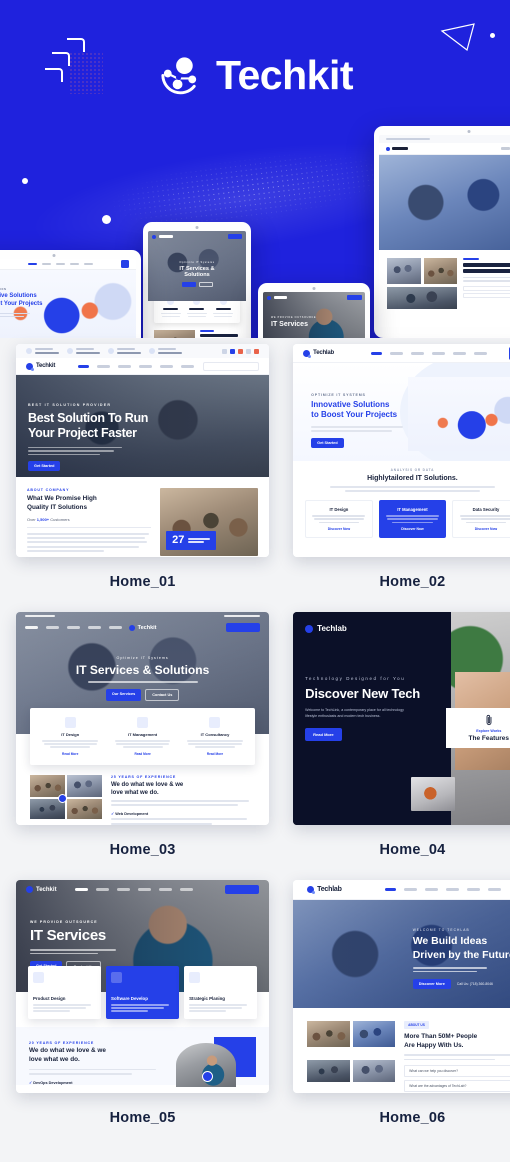  I want to click on section-title: Highlytailored IT Solutions., so click(412, 478).